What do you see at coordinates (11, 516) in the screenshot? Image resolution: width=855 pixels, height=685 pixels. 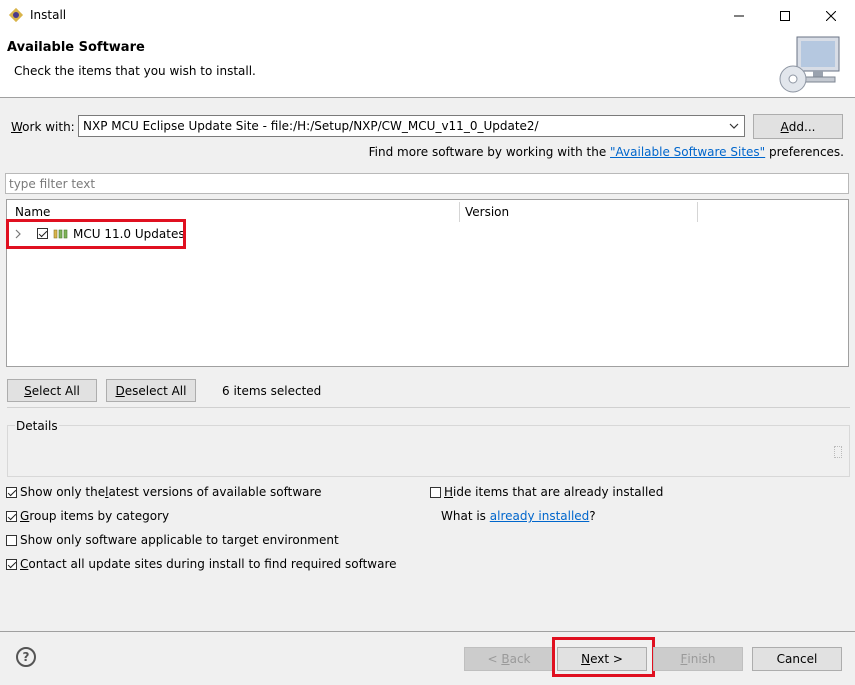 I see `group-by-category-checkbox` at bounding box center [11, 516].